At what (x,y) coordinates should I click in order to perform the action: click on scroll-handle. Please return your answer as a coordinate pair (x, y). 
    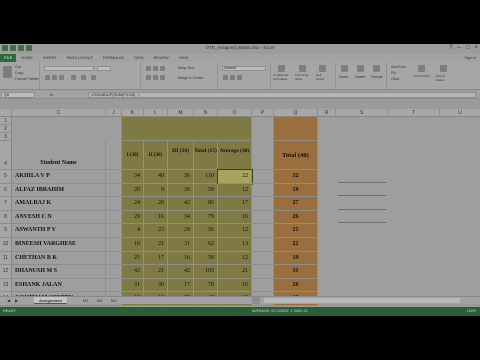
    Looking at the image, I should click on (256, 300).